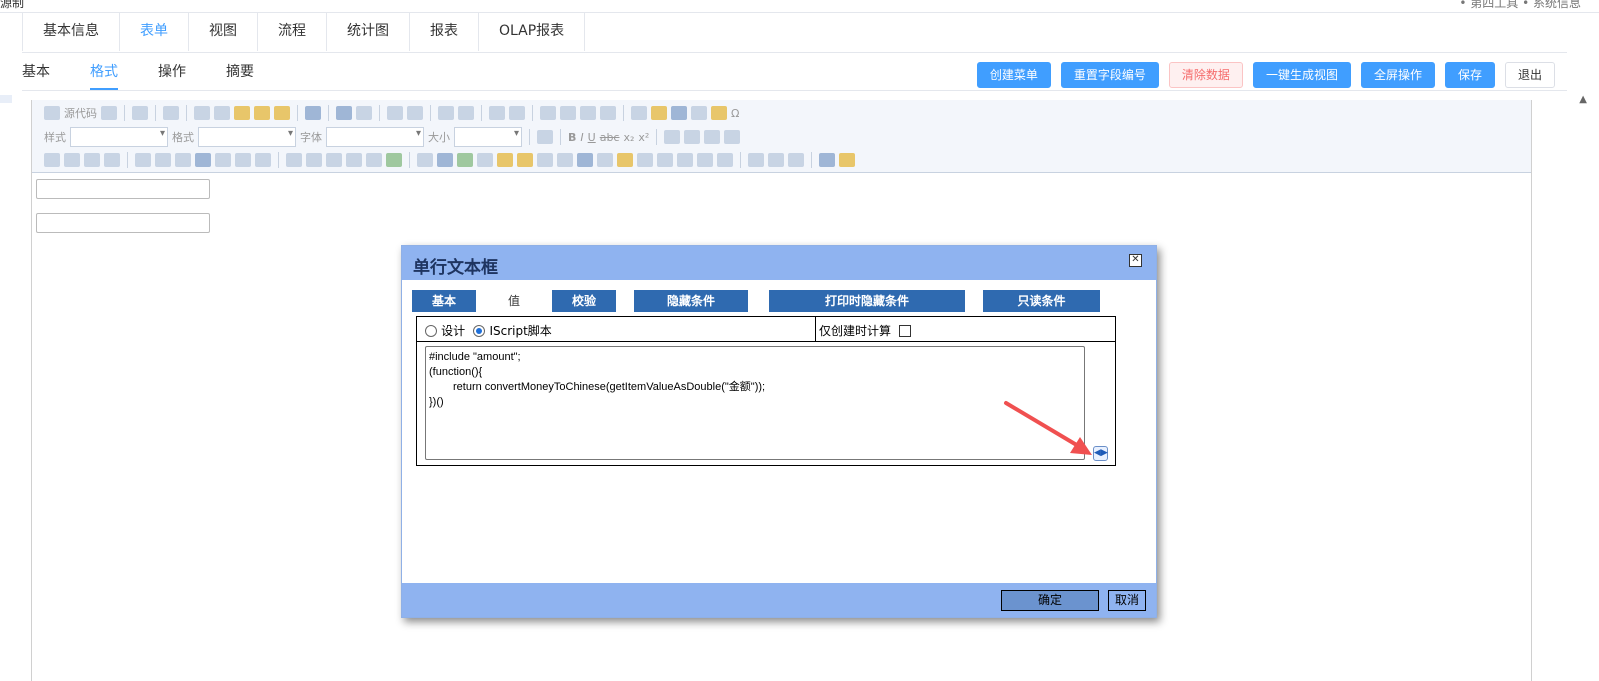 The width and height of the screenshot is (1599, 681). What do you see at coordinates (72, 160) in the screenshot?
I see `radio-control-icon` at bounding box center [72, 160].